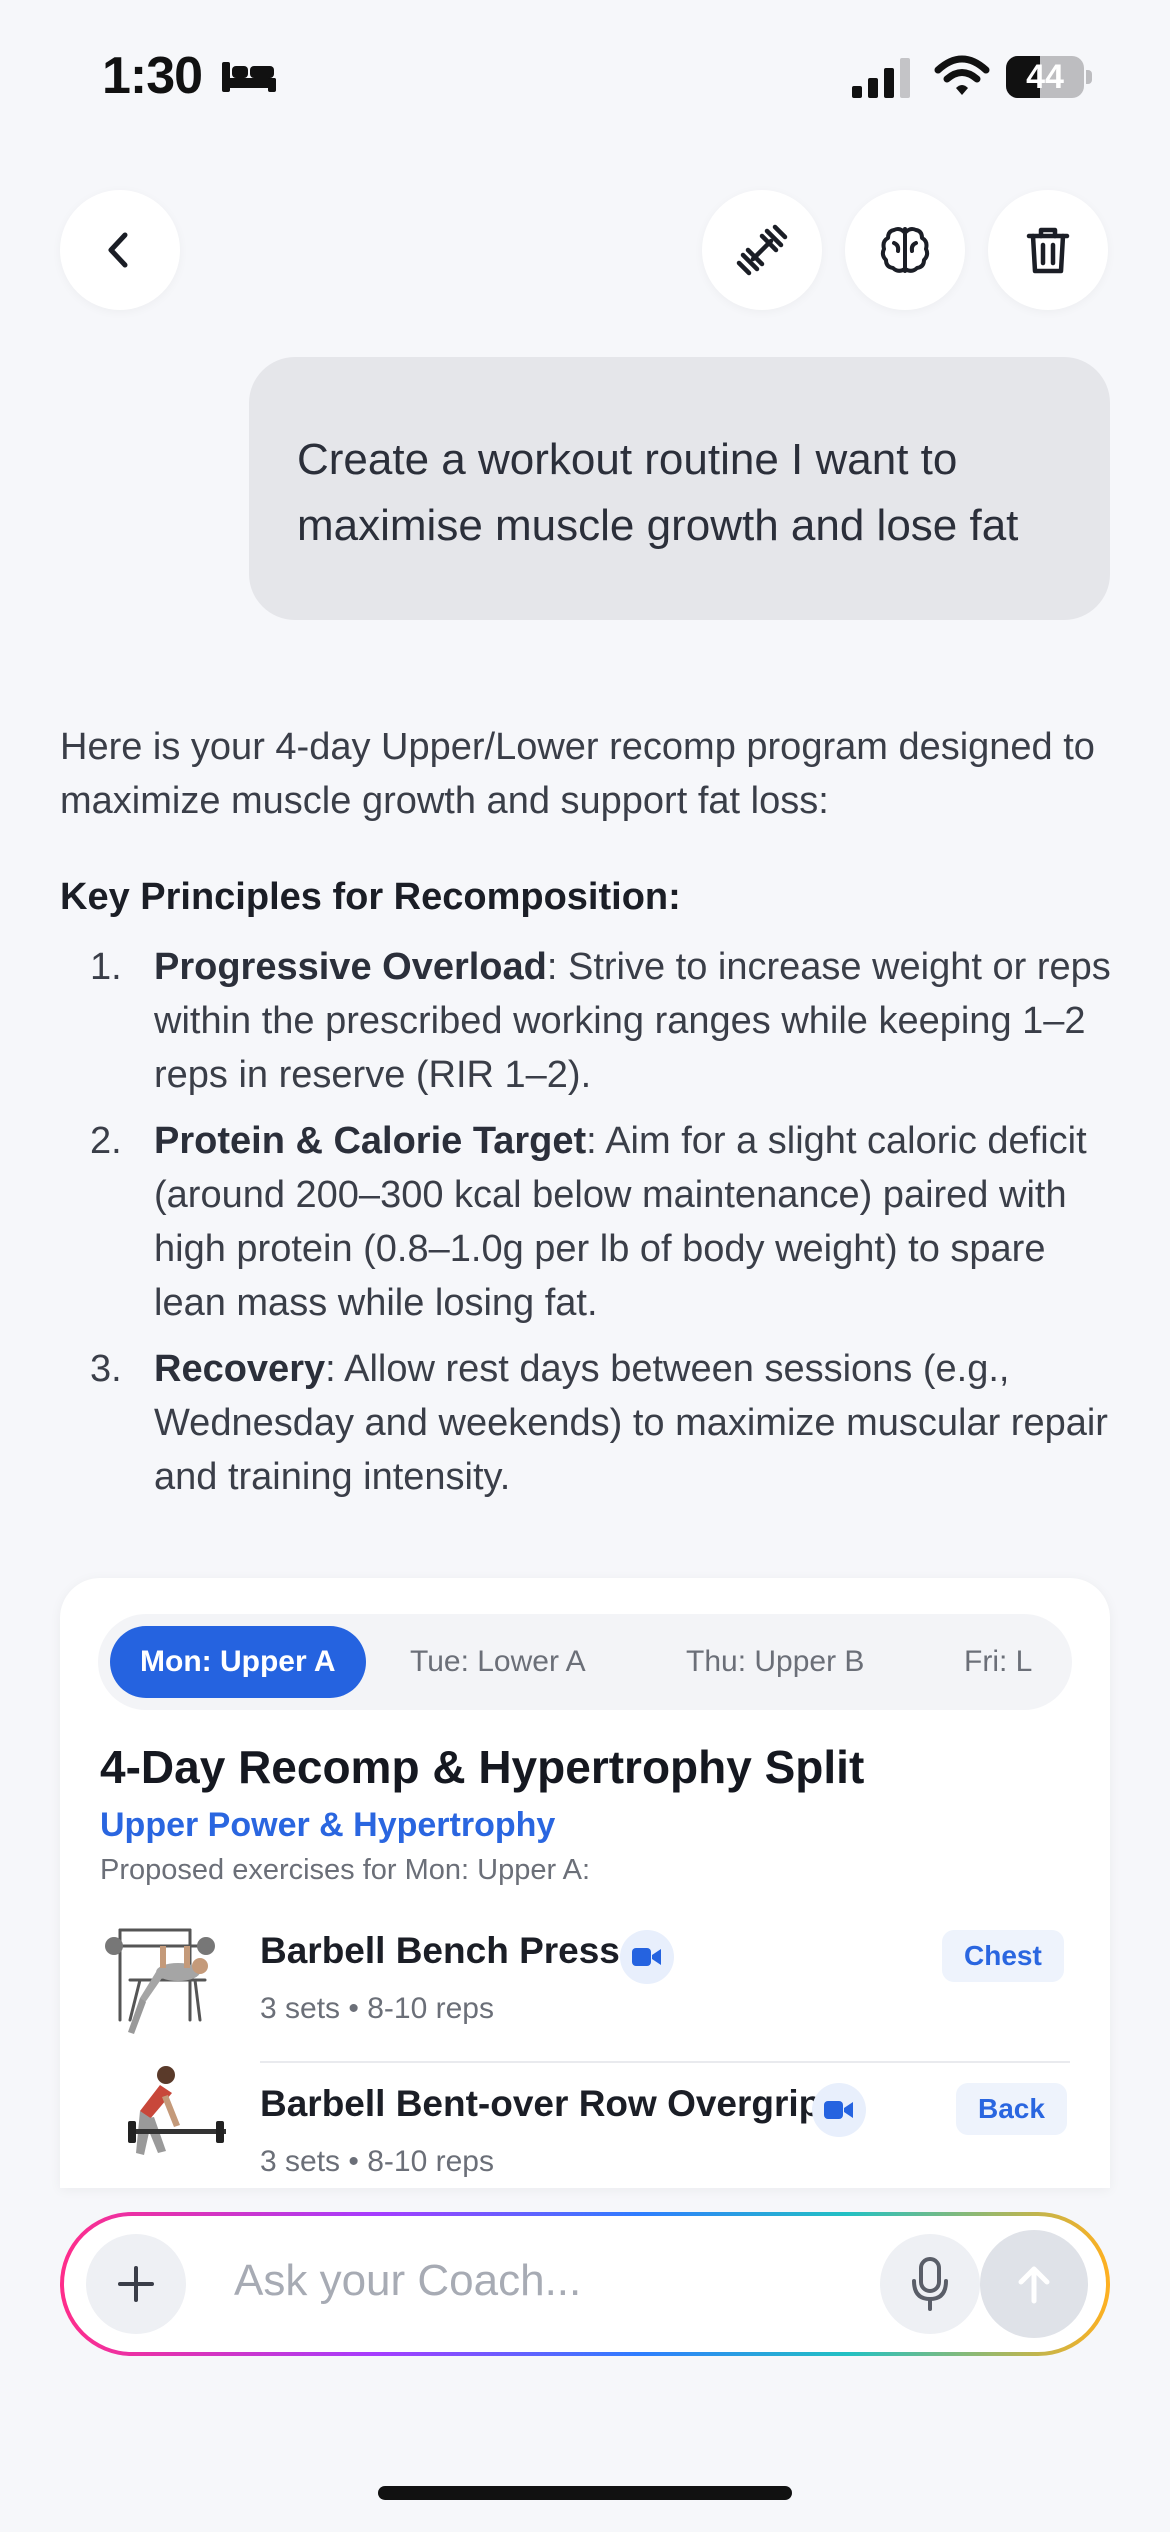 The height and width of the screenshot is (2532, 1170). Describe the element at coordinates (1045, 77) in the screenshot. I see `battery-level: 44` at that location.